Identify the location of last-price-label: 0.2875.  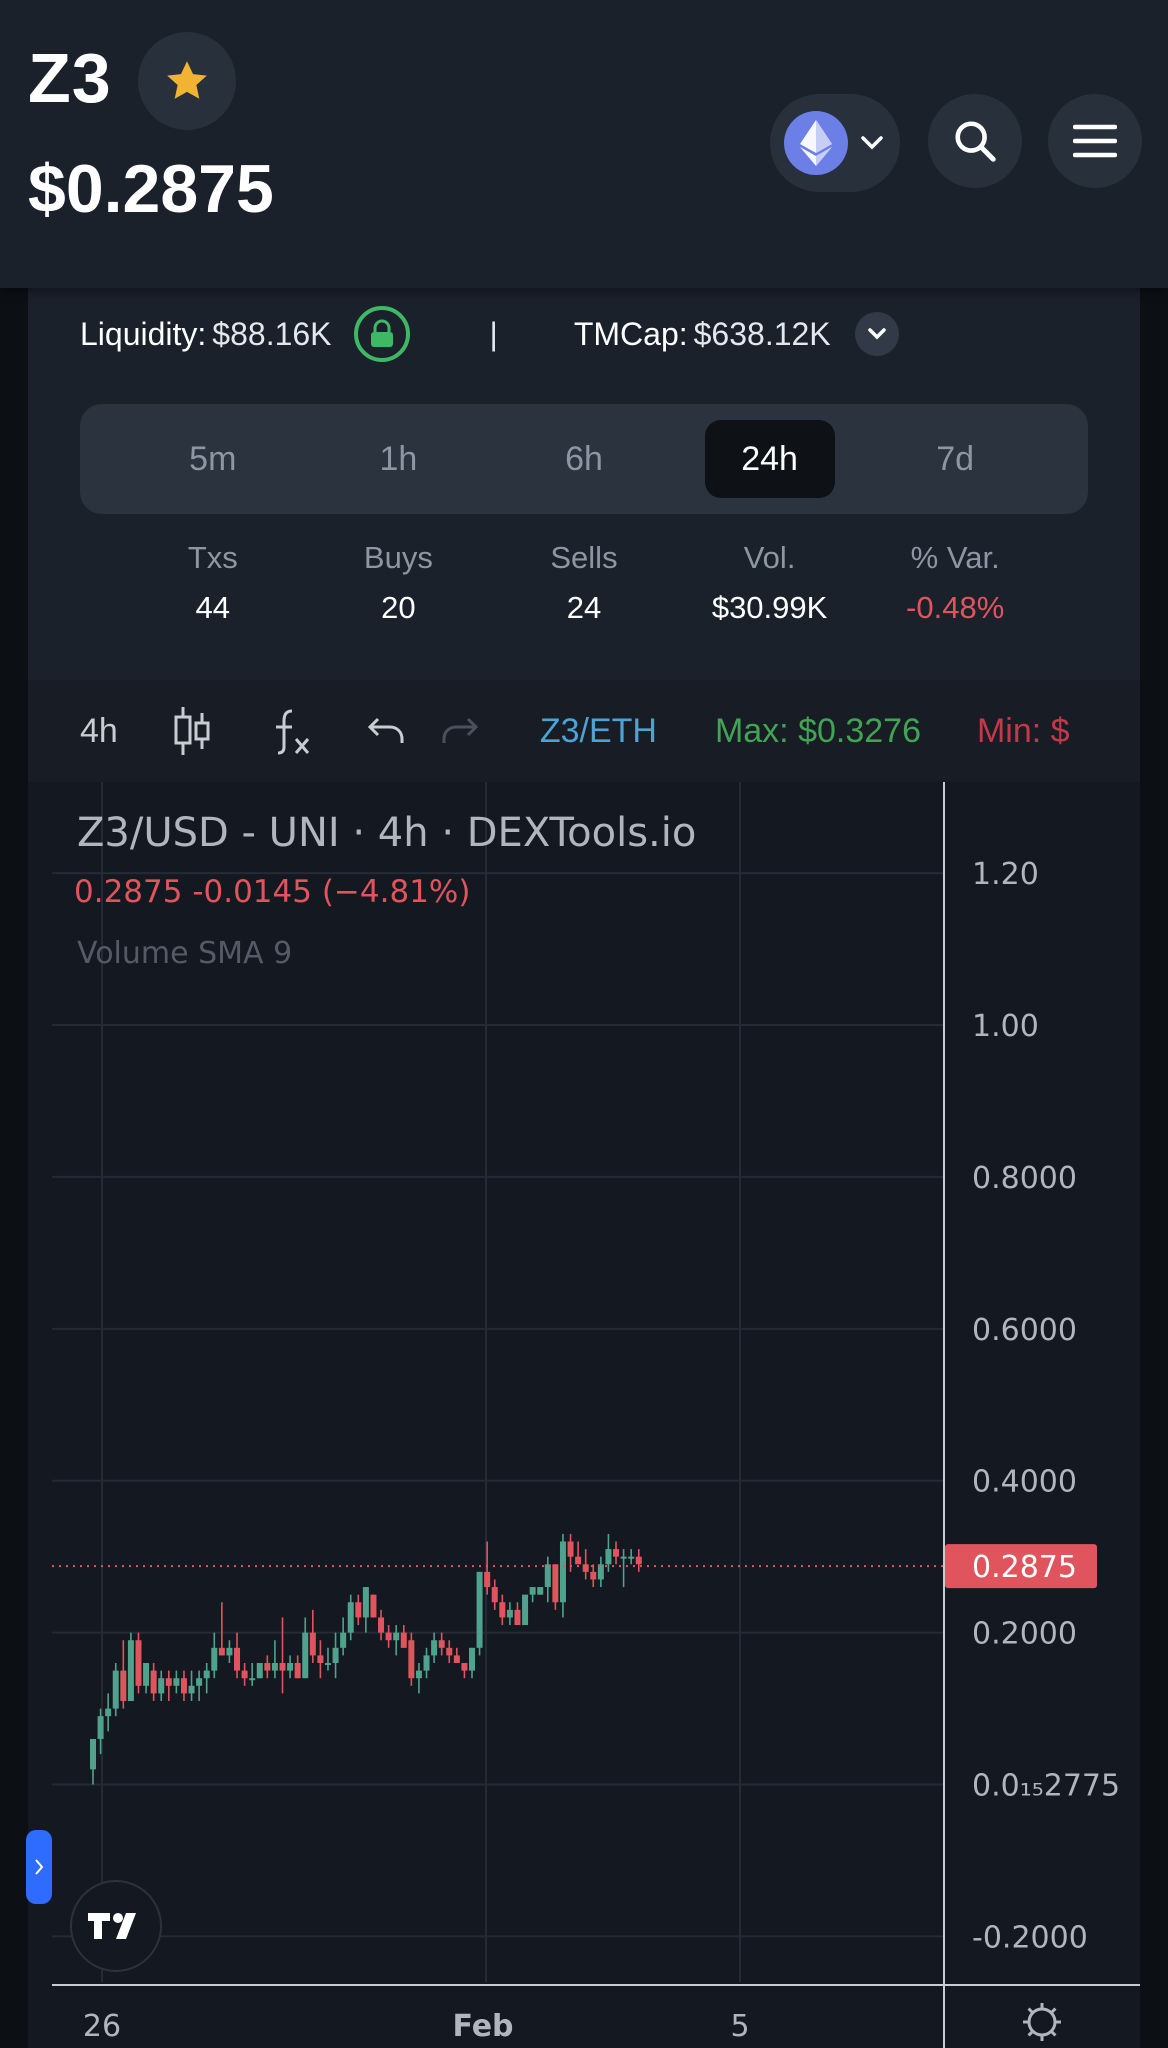
(1024, 1567).